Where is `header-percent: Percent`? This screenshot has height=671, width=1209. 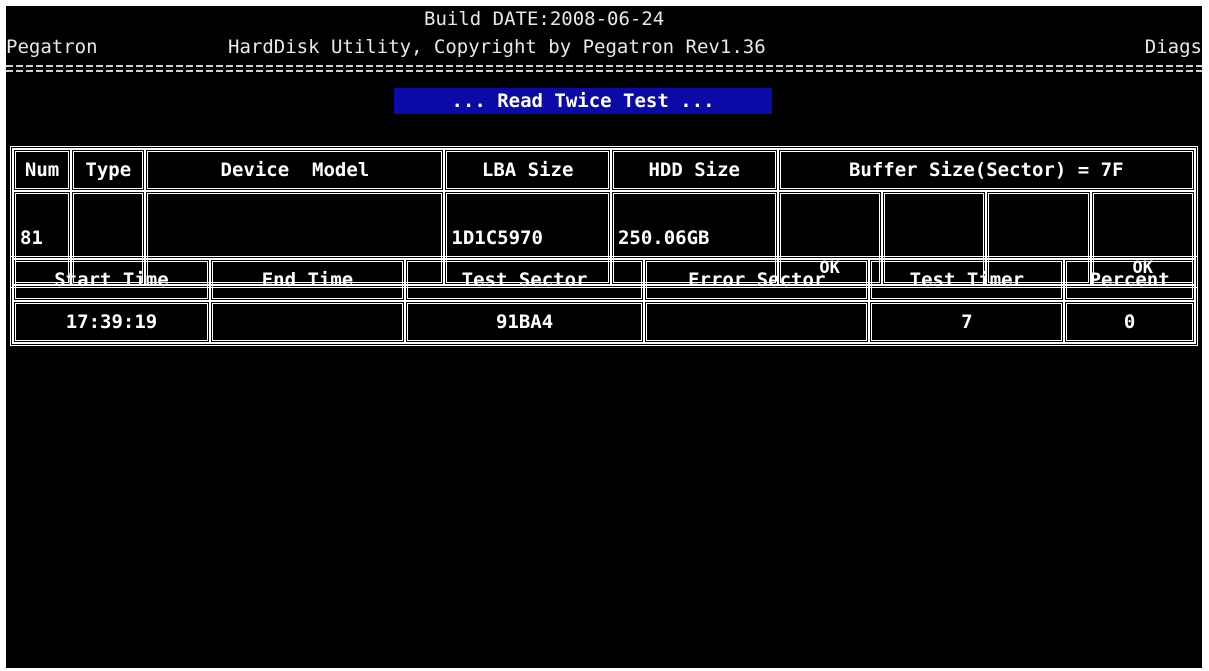
header-percent: Percent is located at coordinates (1129, 280).